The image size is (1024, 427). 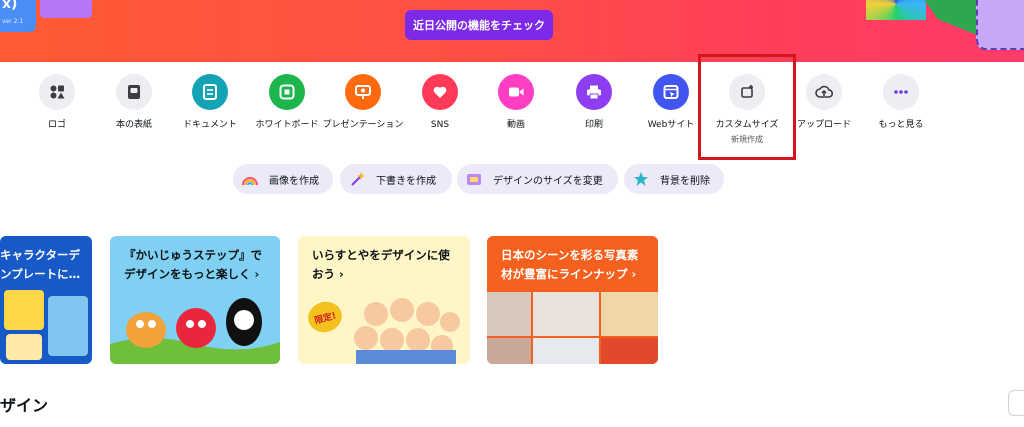 I want to click on rainbow-icon, so click(x=250, y=179).